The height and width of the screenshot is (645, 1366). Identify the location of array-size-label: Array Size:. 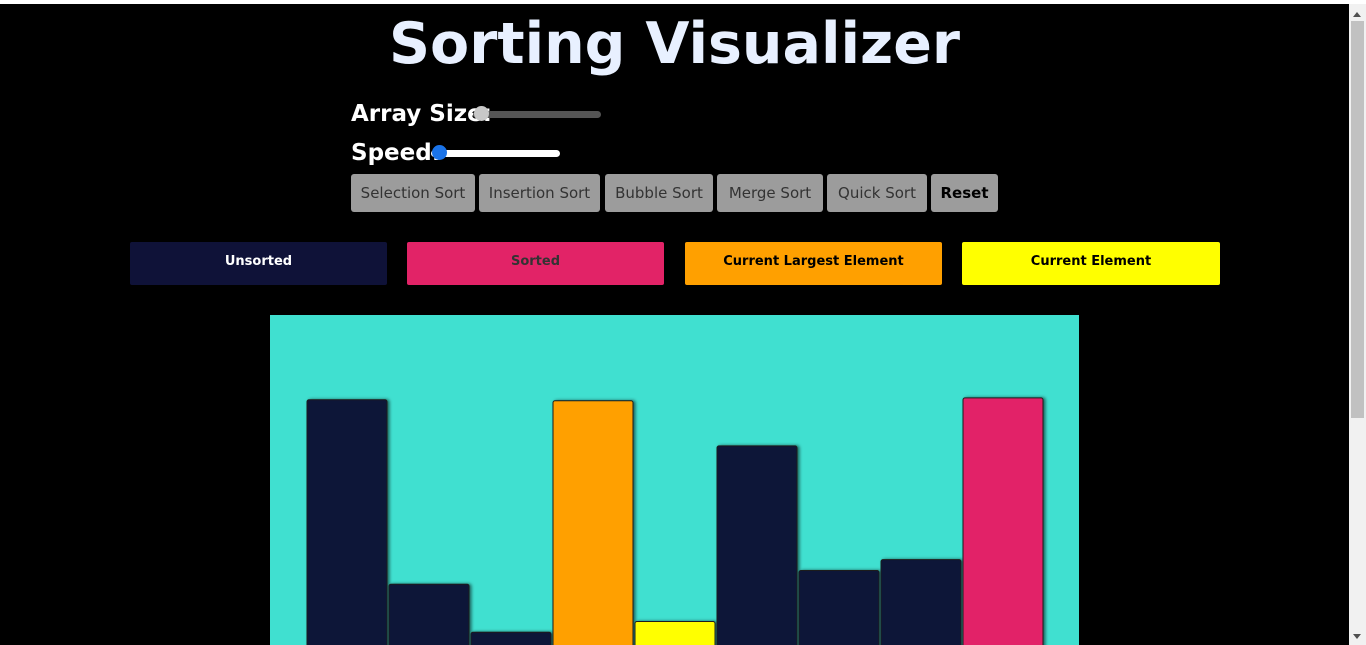
(421, 114).